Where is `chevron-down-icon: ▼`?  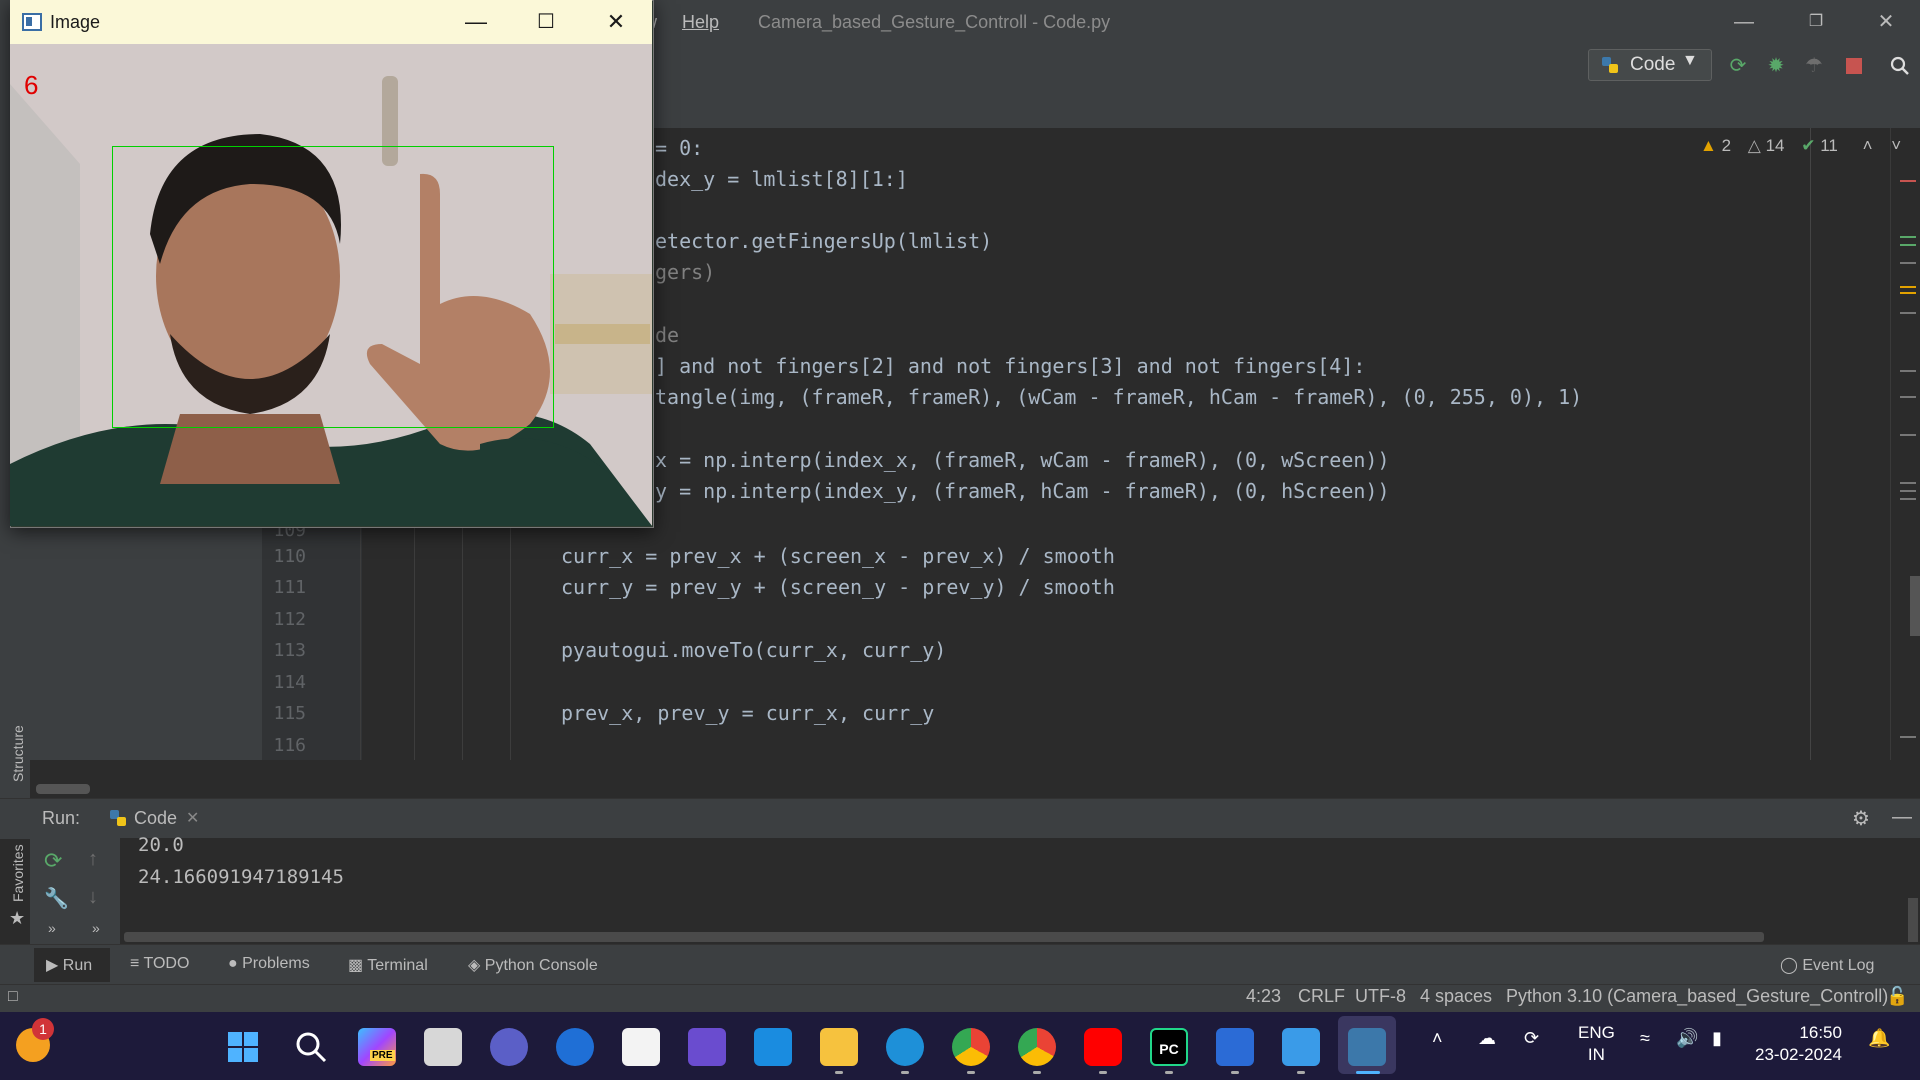
chevron-down-icon: ▼ is located at coordinates (1690, 60).